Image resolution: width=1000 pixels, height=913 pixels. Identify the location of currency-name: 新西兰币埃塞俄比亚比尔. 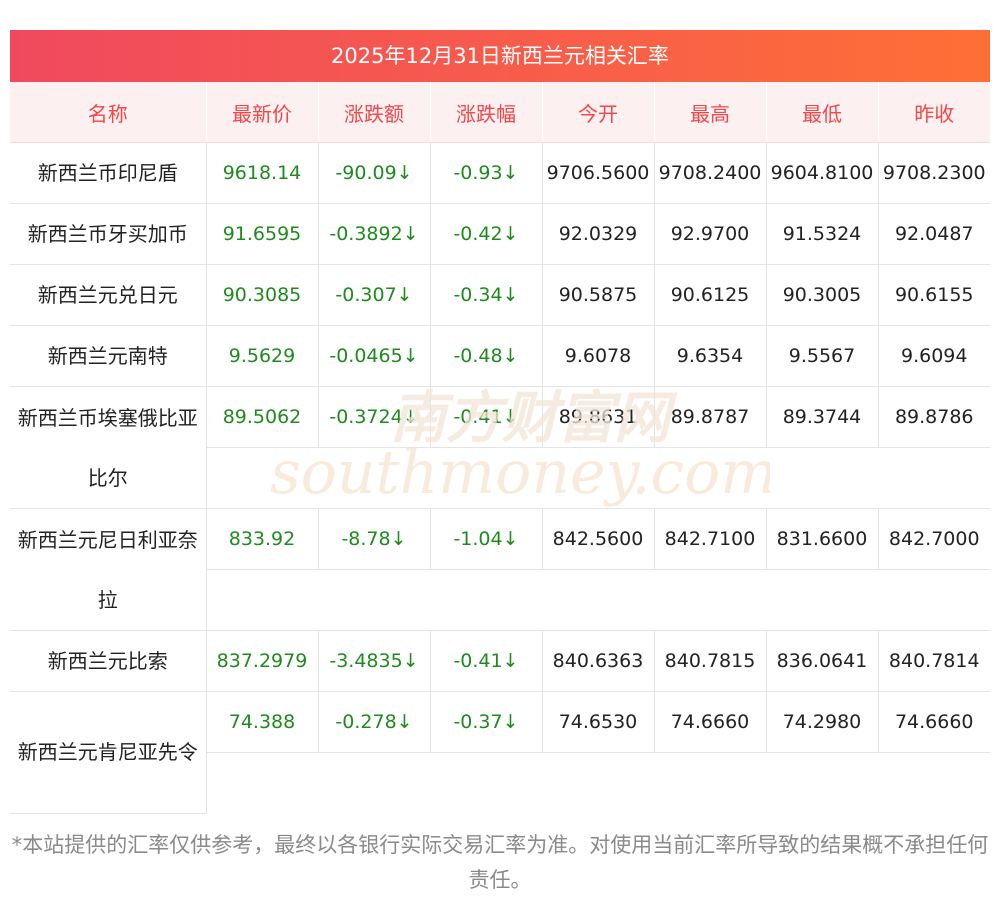
(108, 447).